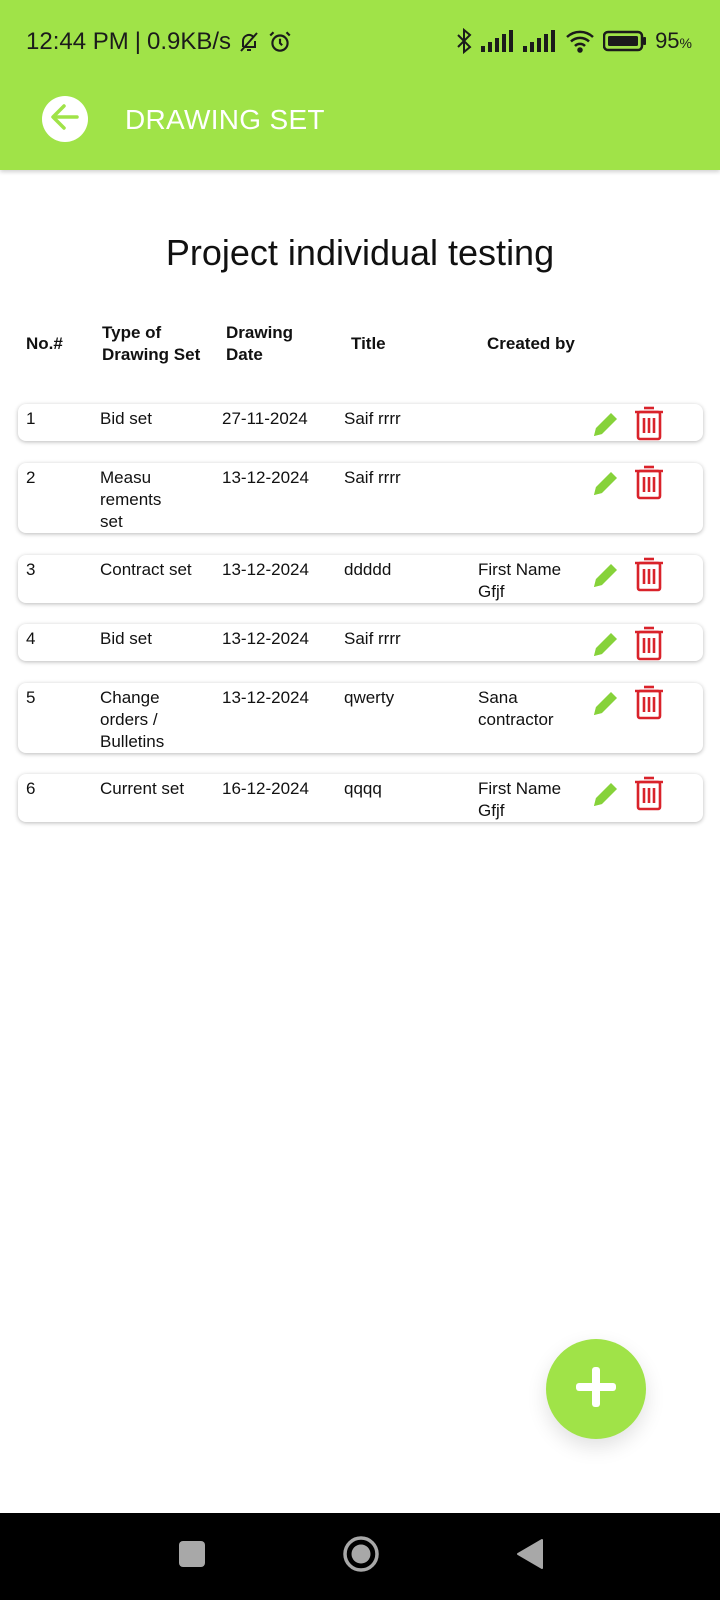 This screenshot has height=1600, width=720. I want to click on home-button, so click(361, 1556).